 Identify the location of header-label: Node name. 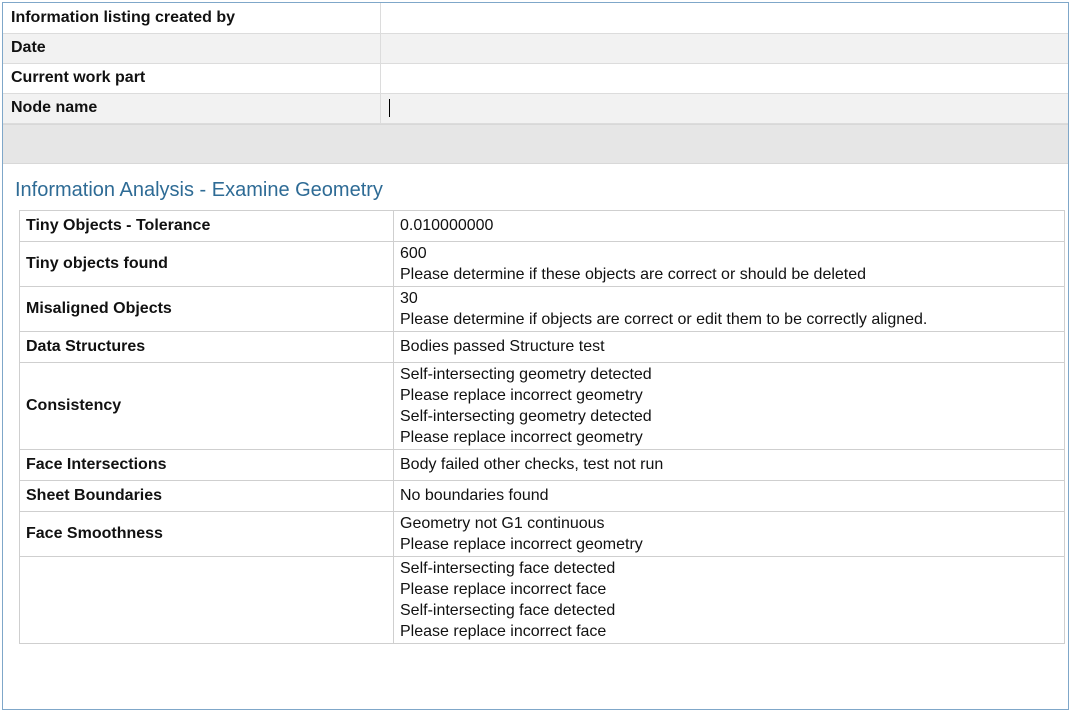
(192, 108).